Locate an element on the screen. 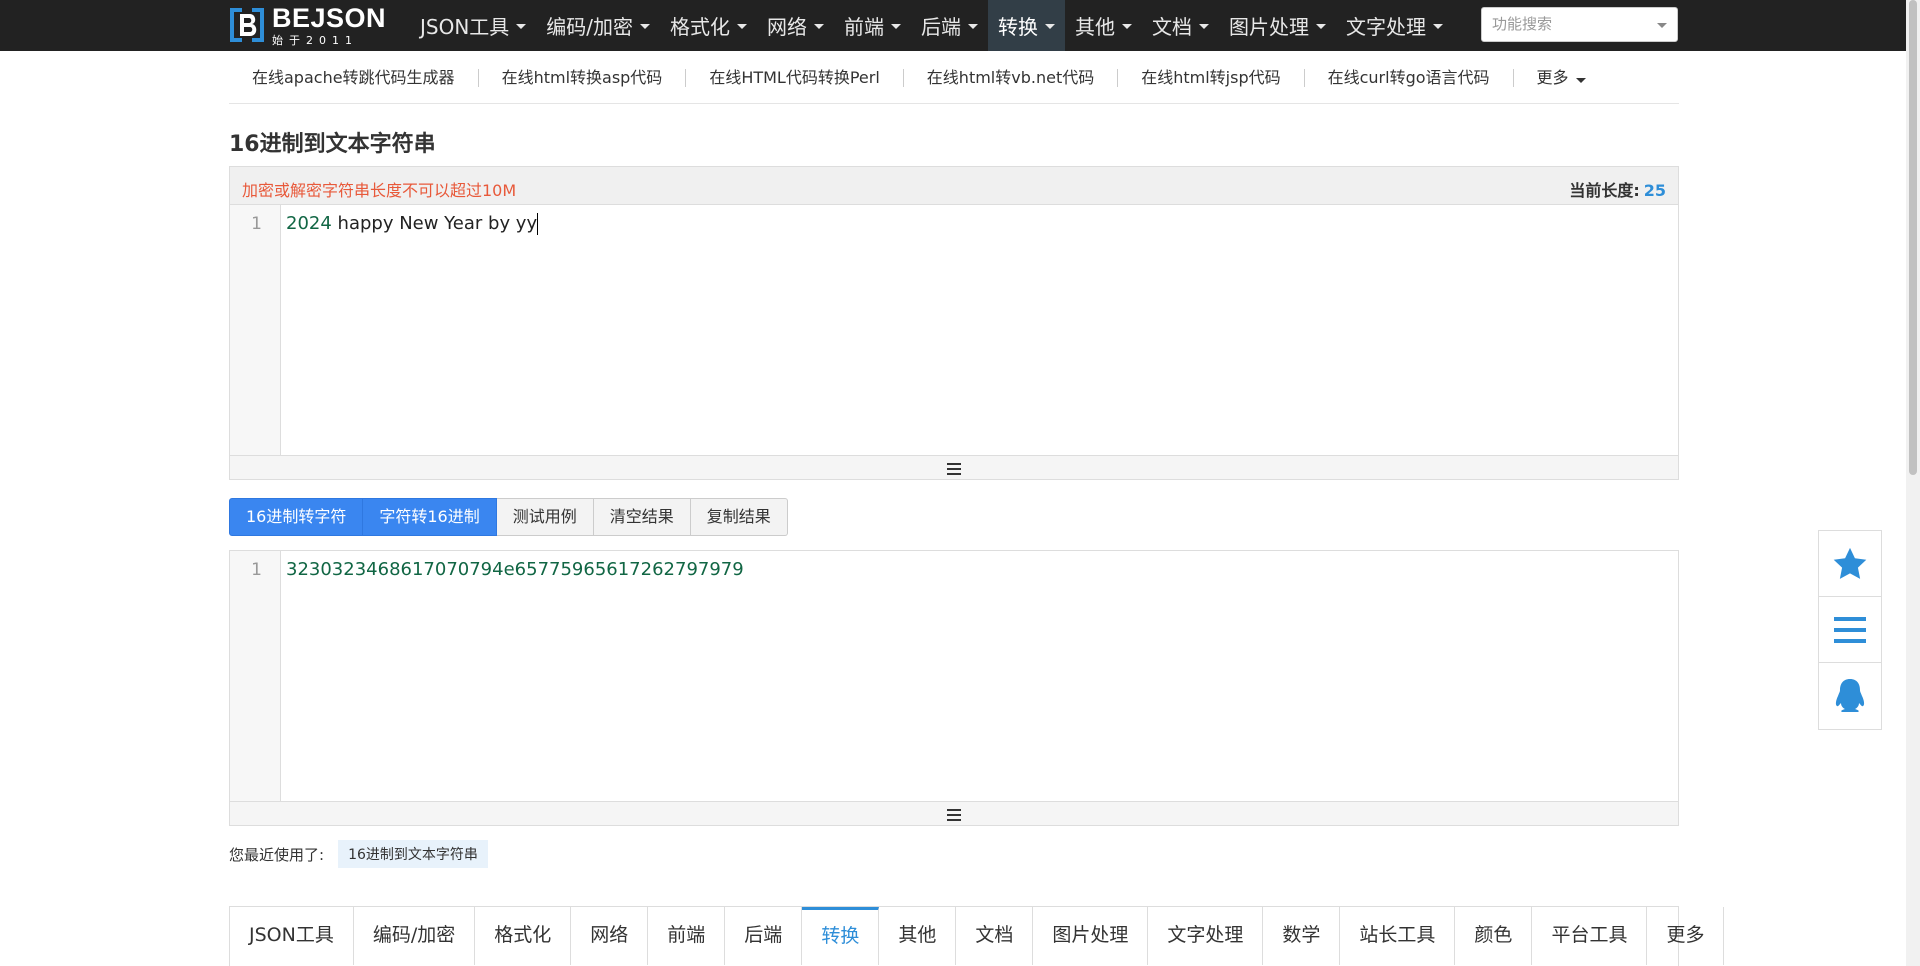  tab-other: 其他 is located at coordinates (918, 936).